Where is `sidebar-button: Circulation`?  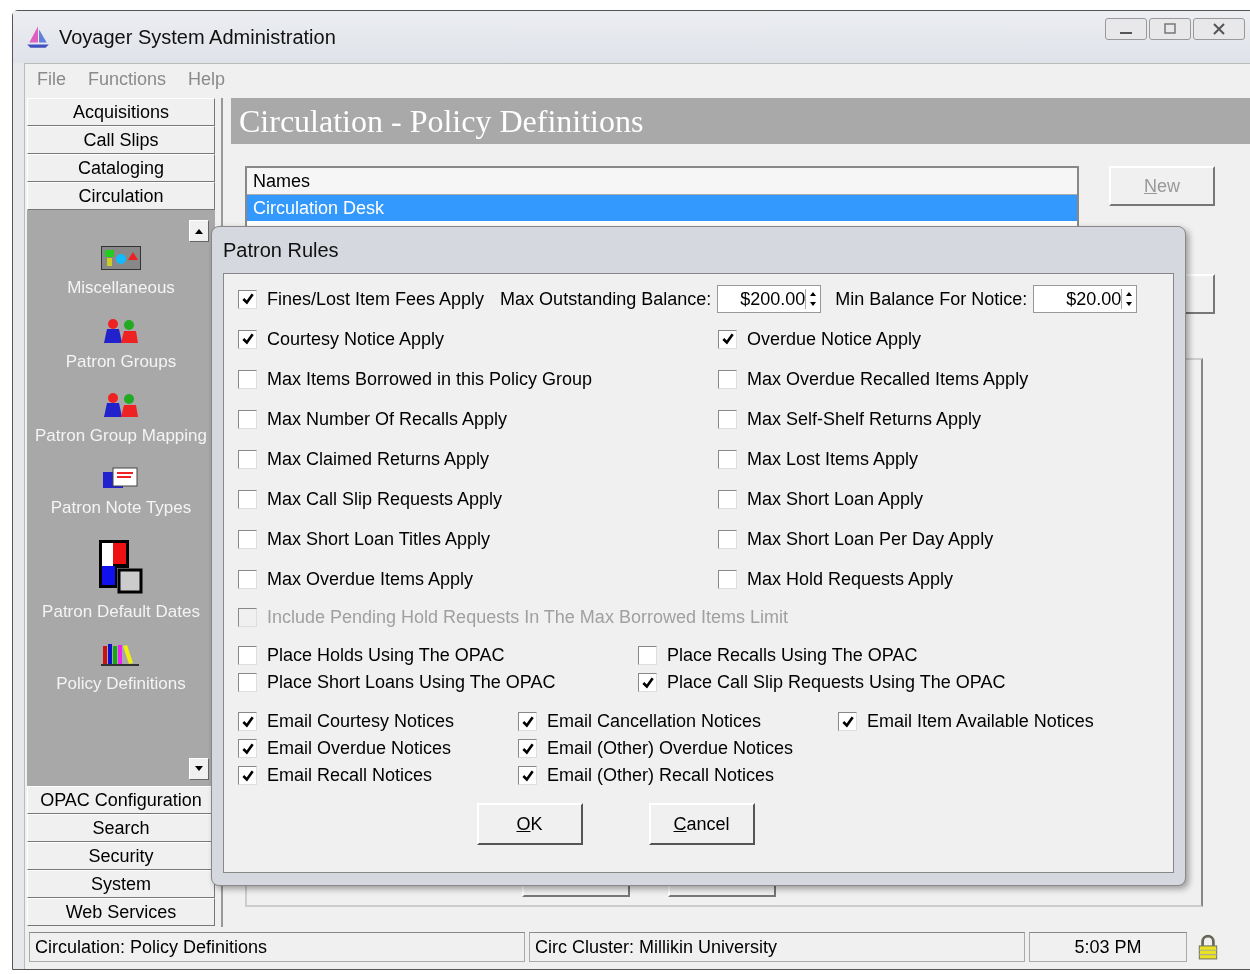
sidebar-button: Circulation is located at coordinates (121, 196).